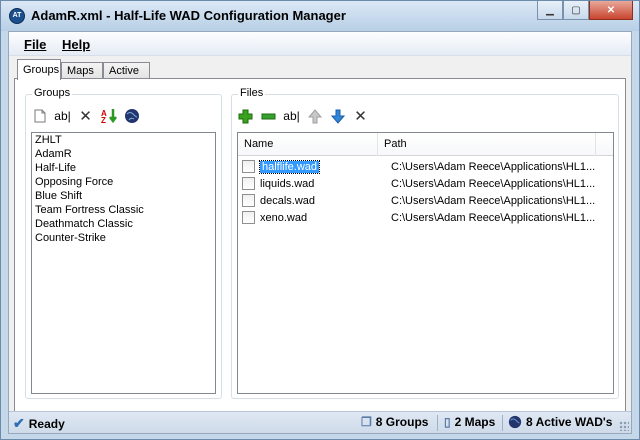 The image size is (640, 440). Describe the element at coordinates (52, 93) in the screenshot. I see `groups-label: Groups` at that location.